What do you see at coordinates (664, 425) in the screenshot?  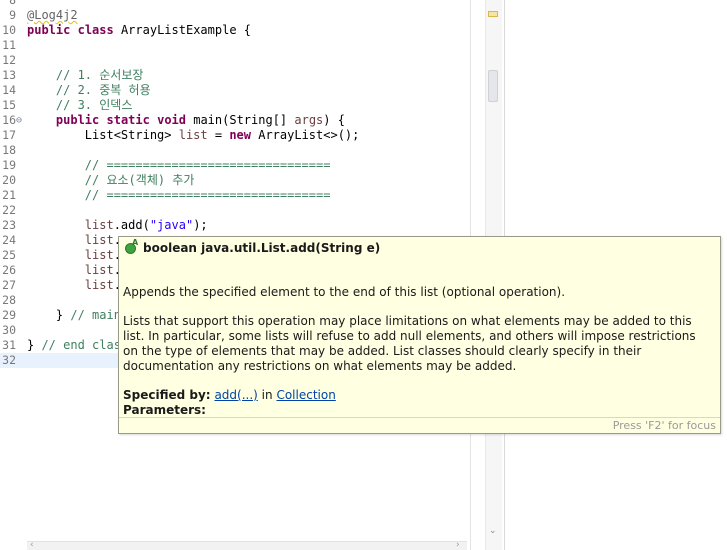 I see `focus-hint: Press 'F2' for focus` at bounding box center [664, 425].